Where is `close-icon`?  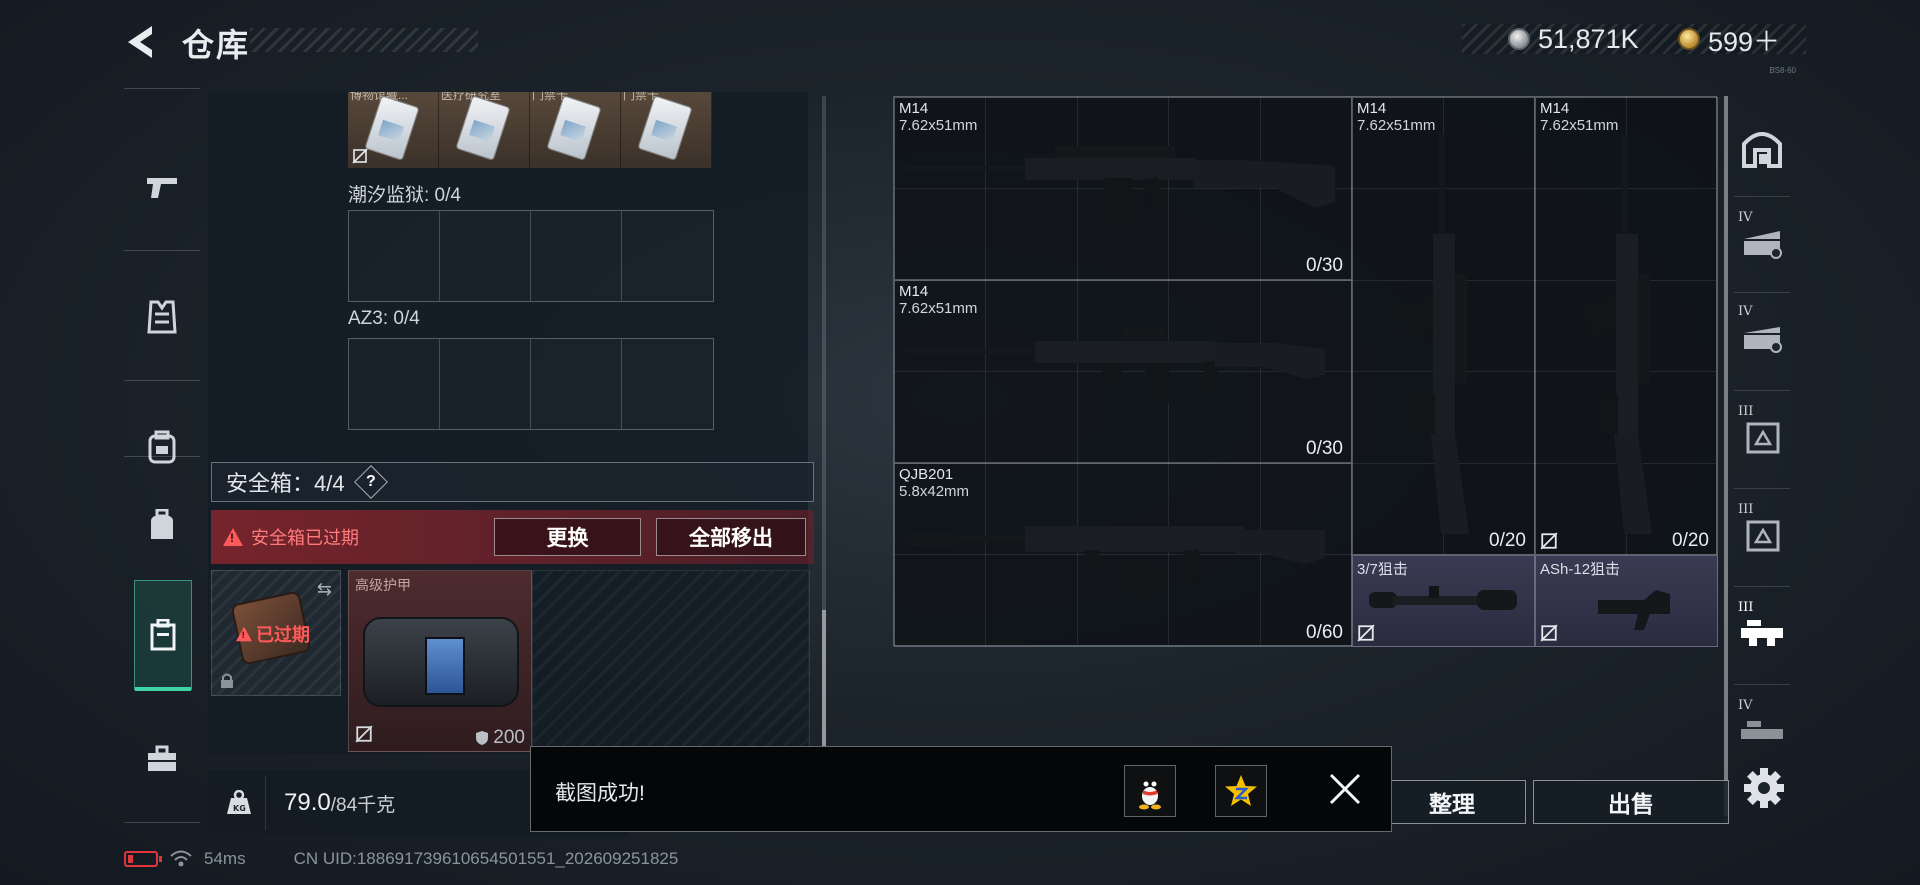 close-icon is located at coordinates (1345, 789).